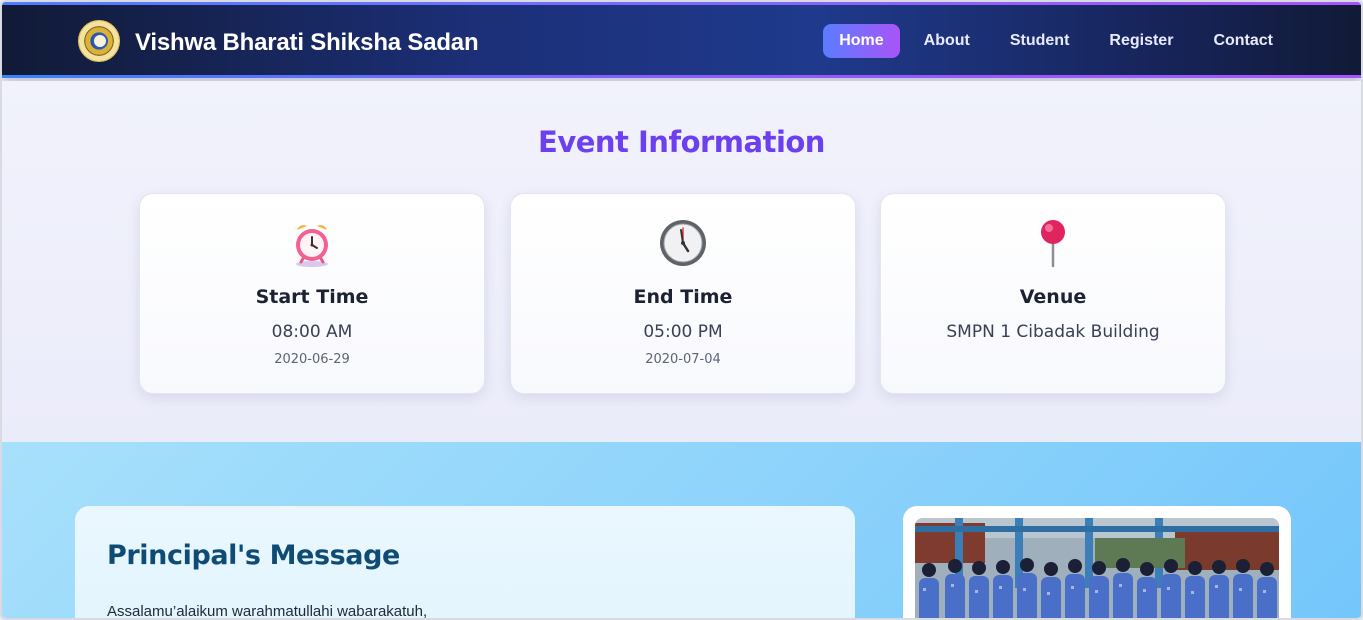 This screenshot has height=620, width=1363. I want to click on event-title: Event Information, so click(681, 142).